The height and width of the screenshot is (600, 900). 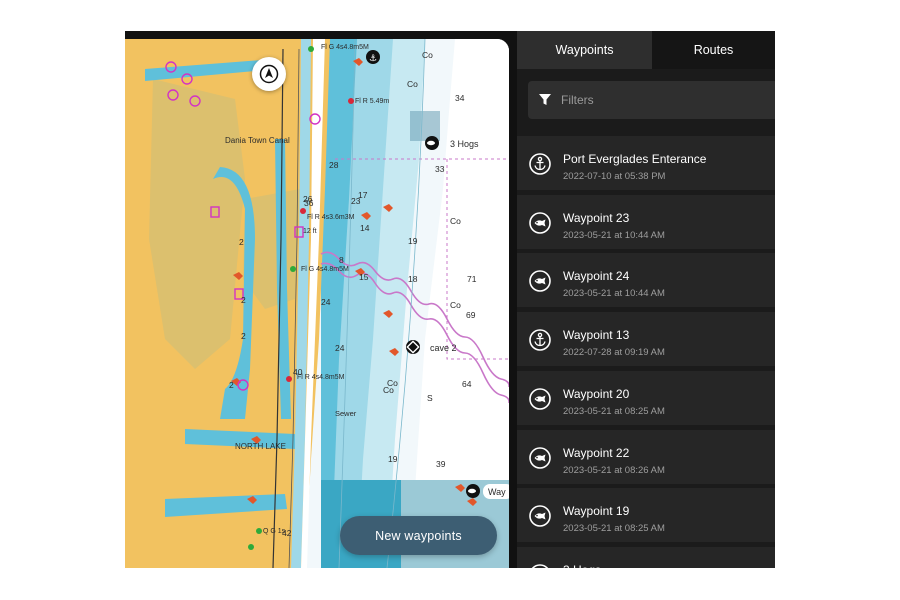 I want to click on depth-sounding: 28, so click(x=334, y=165).